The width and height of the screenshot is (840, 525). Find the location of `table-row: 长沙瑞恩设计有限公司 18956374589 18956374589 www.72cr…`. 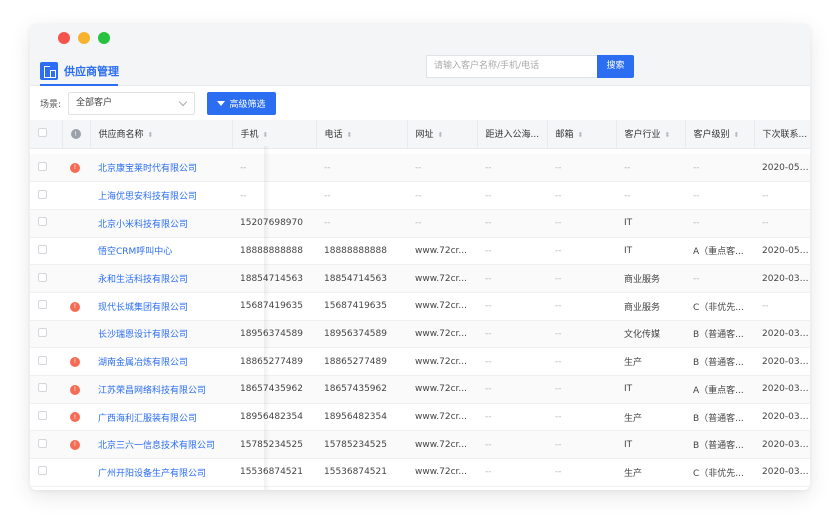

table-row: 长沙瑞恩设计有限公司 18956374589 18956374589 www.72cr… is located at coordinates (420, 334).